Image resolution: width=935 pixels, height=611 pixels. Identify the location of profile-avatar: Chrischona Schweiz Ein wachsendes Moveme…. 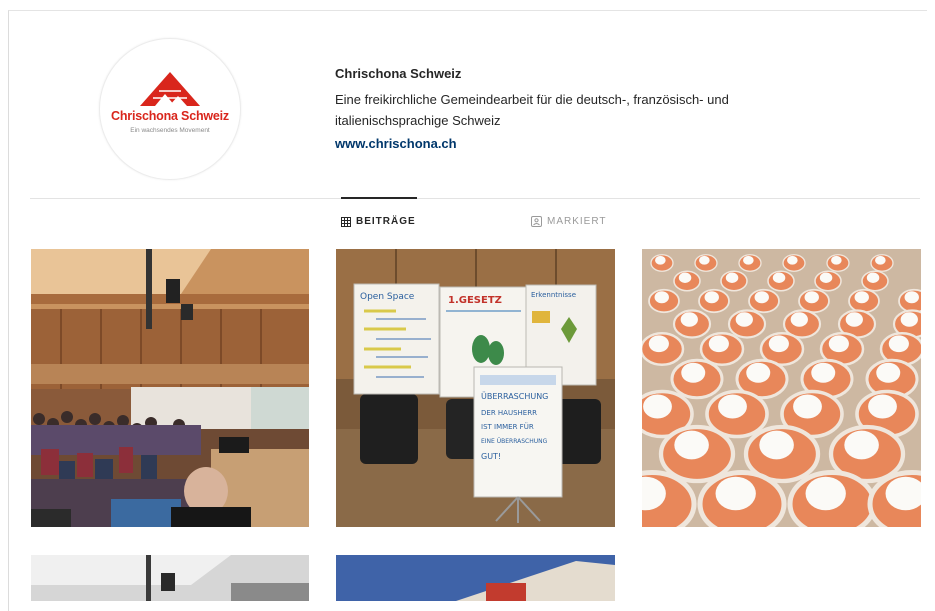
(170, 109).